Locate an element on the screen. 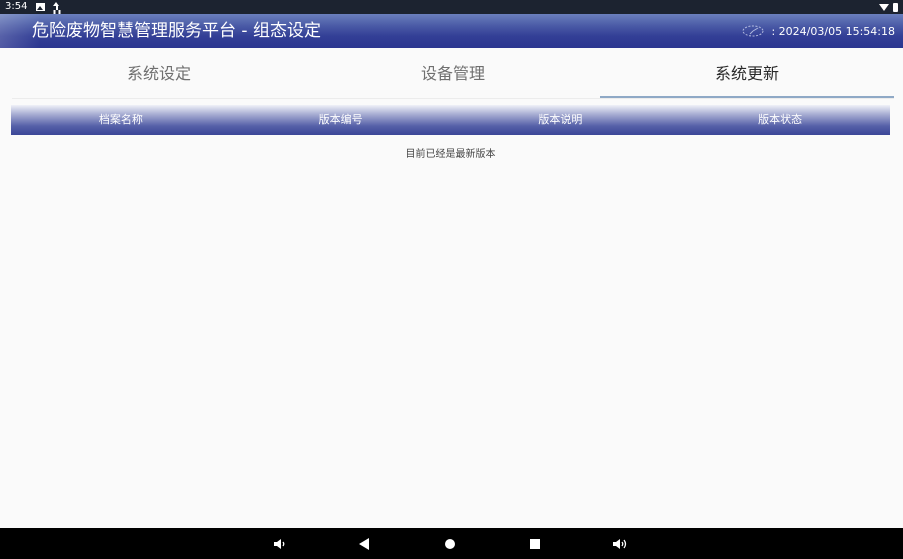 This screenshot has height=559, width=903. header-datetime: : 2024/03/05 15:54:18 is located at coordinates (833, 31).